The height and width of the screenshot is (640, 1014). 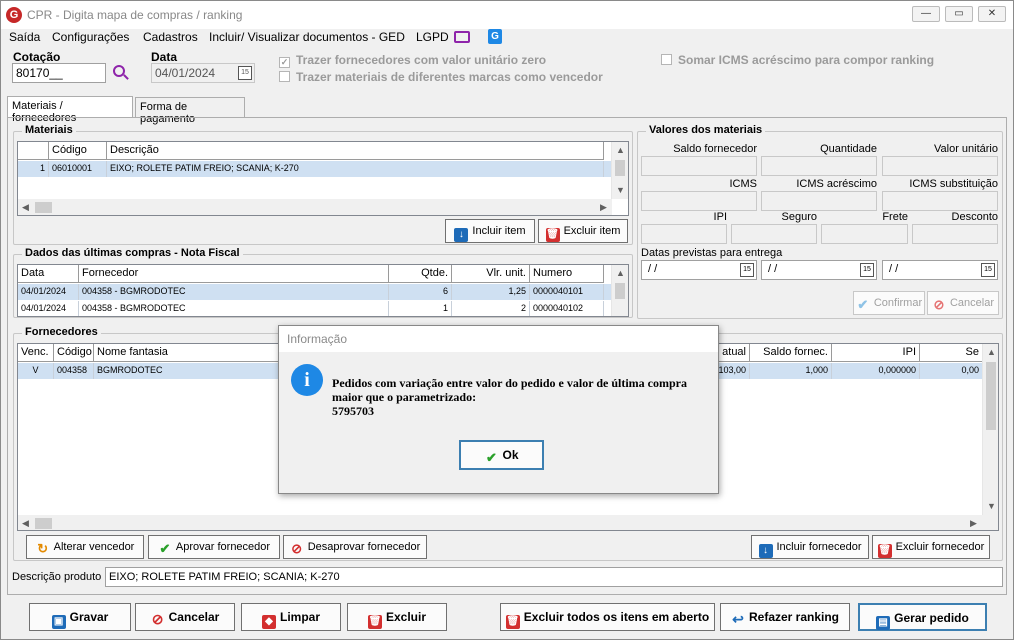 What do you see at coordinates (170, 37) in the screenshot?
I see `menu-cadastros: Cadastros` at bounding box center [170, 37].